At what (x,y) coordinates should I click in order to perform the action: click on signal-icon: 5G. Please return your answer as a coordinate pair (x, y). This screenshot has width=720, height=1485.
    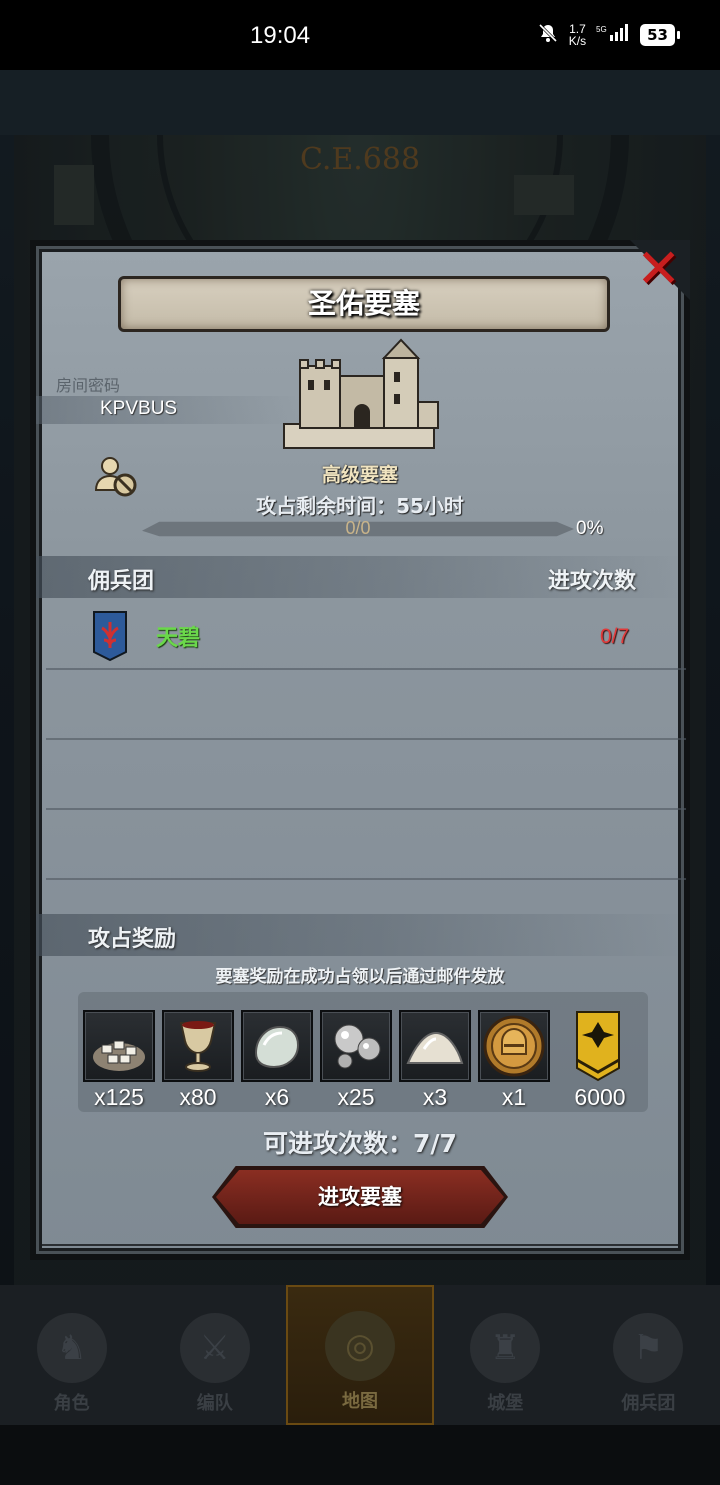
    Looking at the image, I should click on (613, 35).